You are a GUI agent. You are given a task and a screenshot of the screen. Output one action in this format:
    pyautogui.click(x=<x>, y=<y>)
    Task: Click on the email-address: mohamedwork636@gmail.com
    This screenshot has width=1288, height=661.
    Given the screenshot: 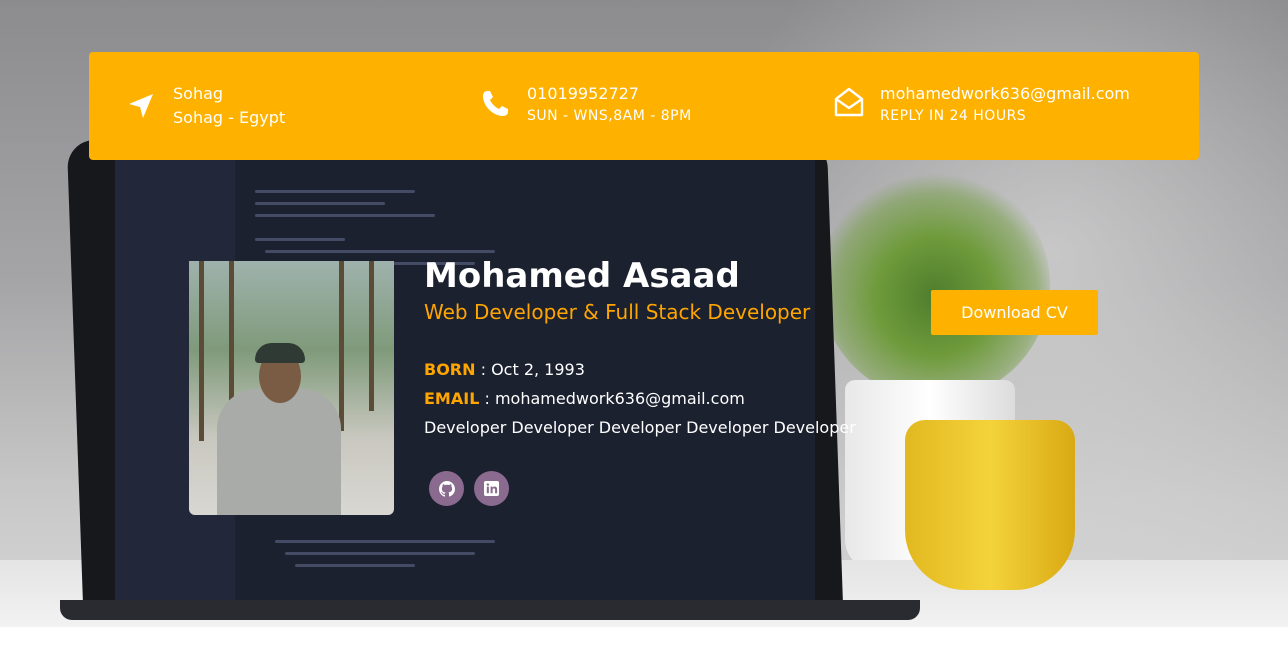 What is the action you would take?
    pyautogui.click(x=1005, y=93)
    